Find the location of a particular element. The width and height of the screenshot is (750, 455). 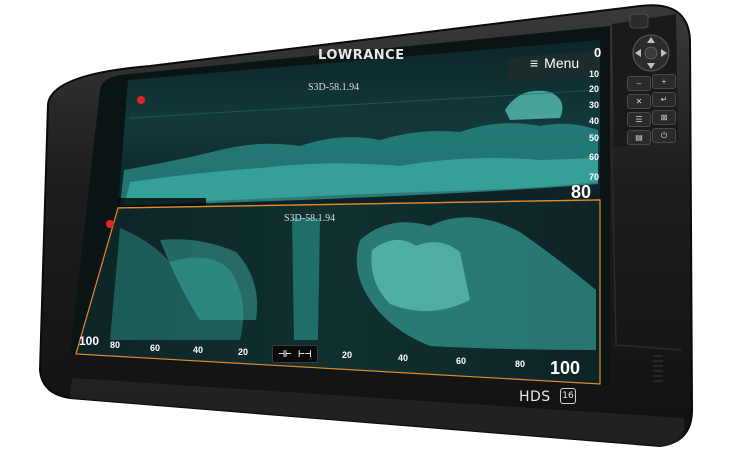

zoom-in-button: + is located at coordinates (664, 81).